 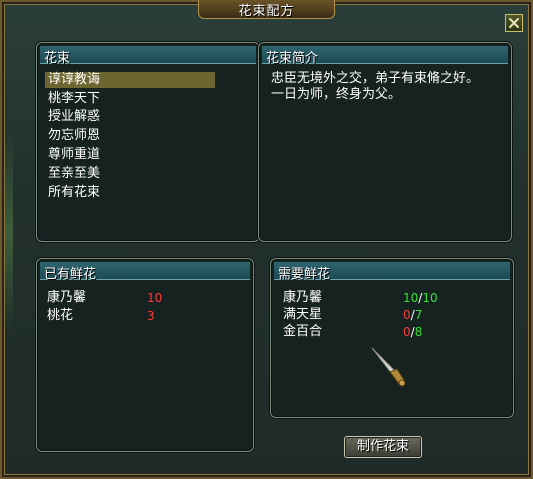 I want to click on close-icon, so click(x=514, y=23).